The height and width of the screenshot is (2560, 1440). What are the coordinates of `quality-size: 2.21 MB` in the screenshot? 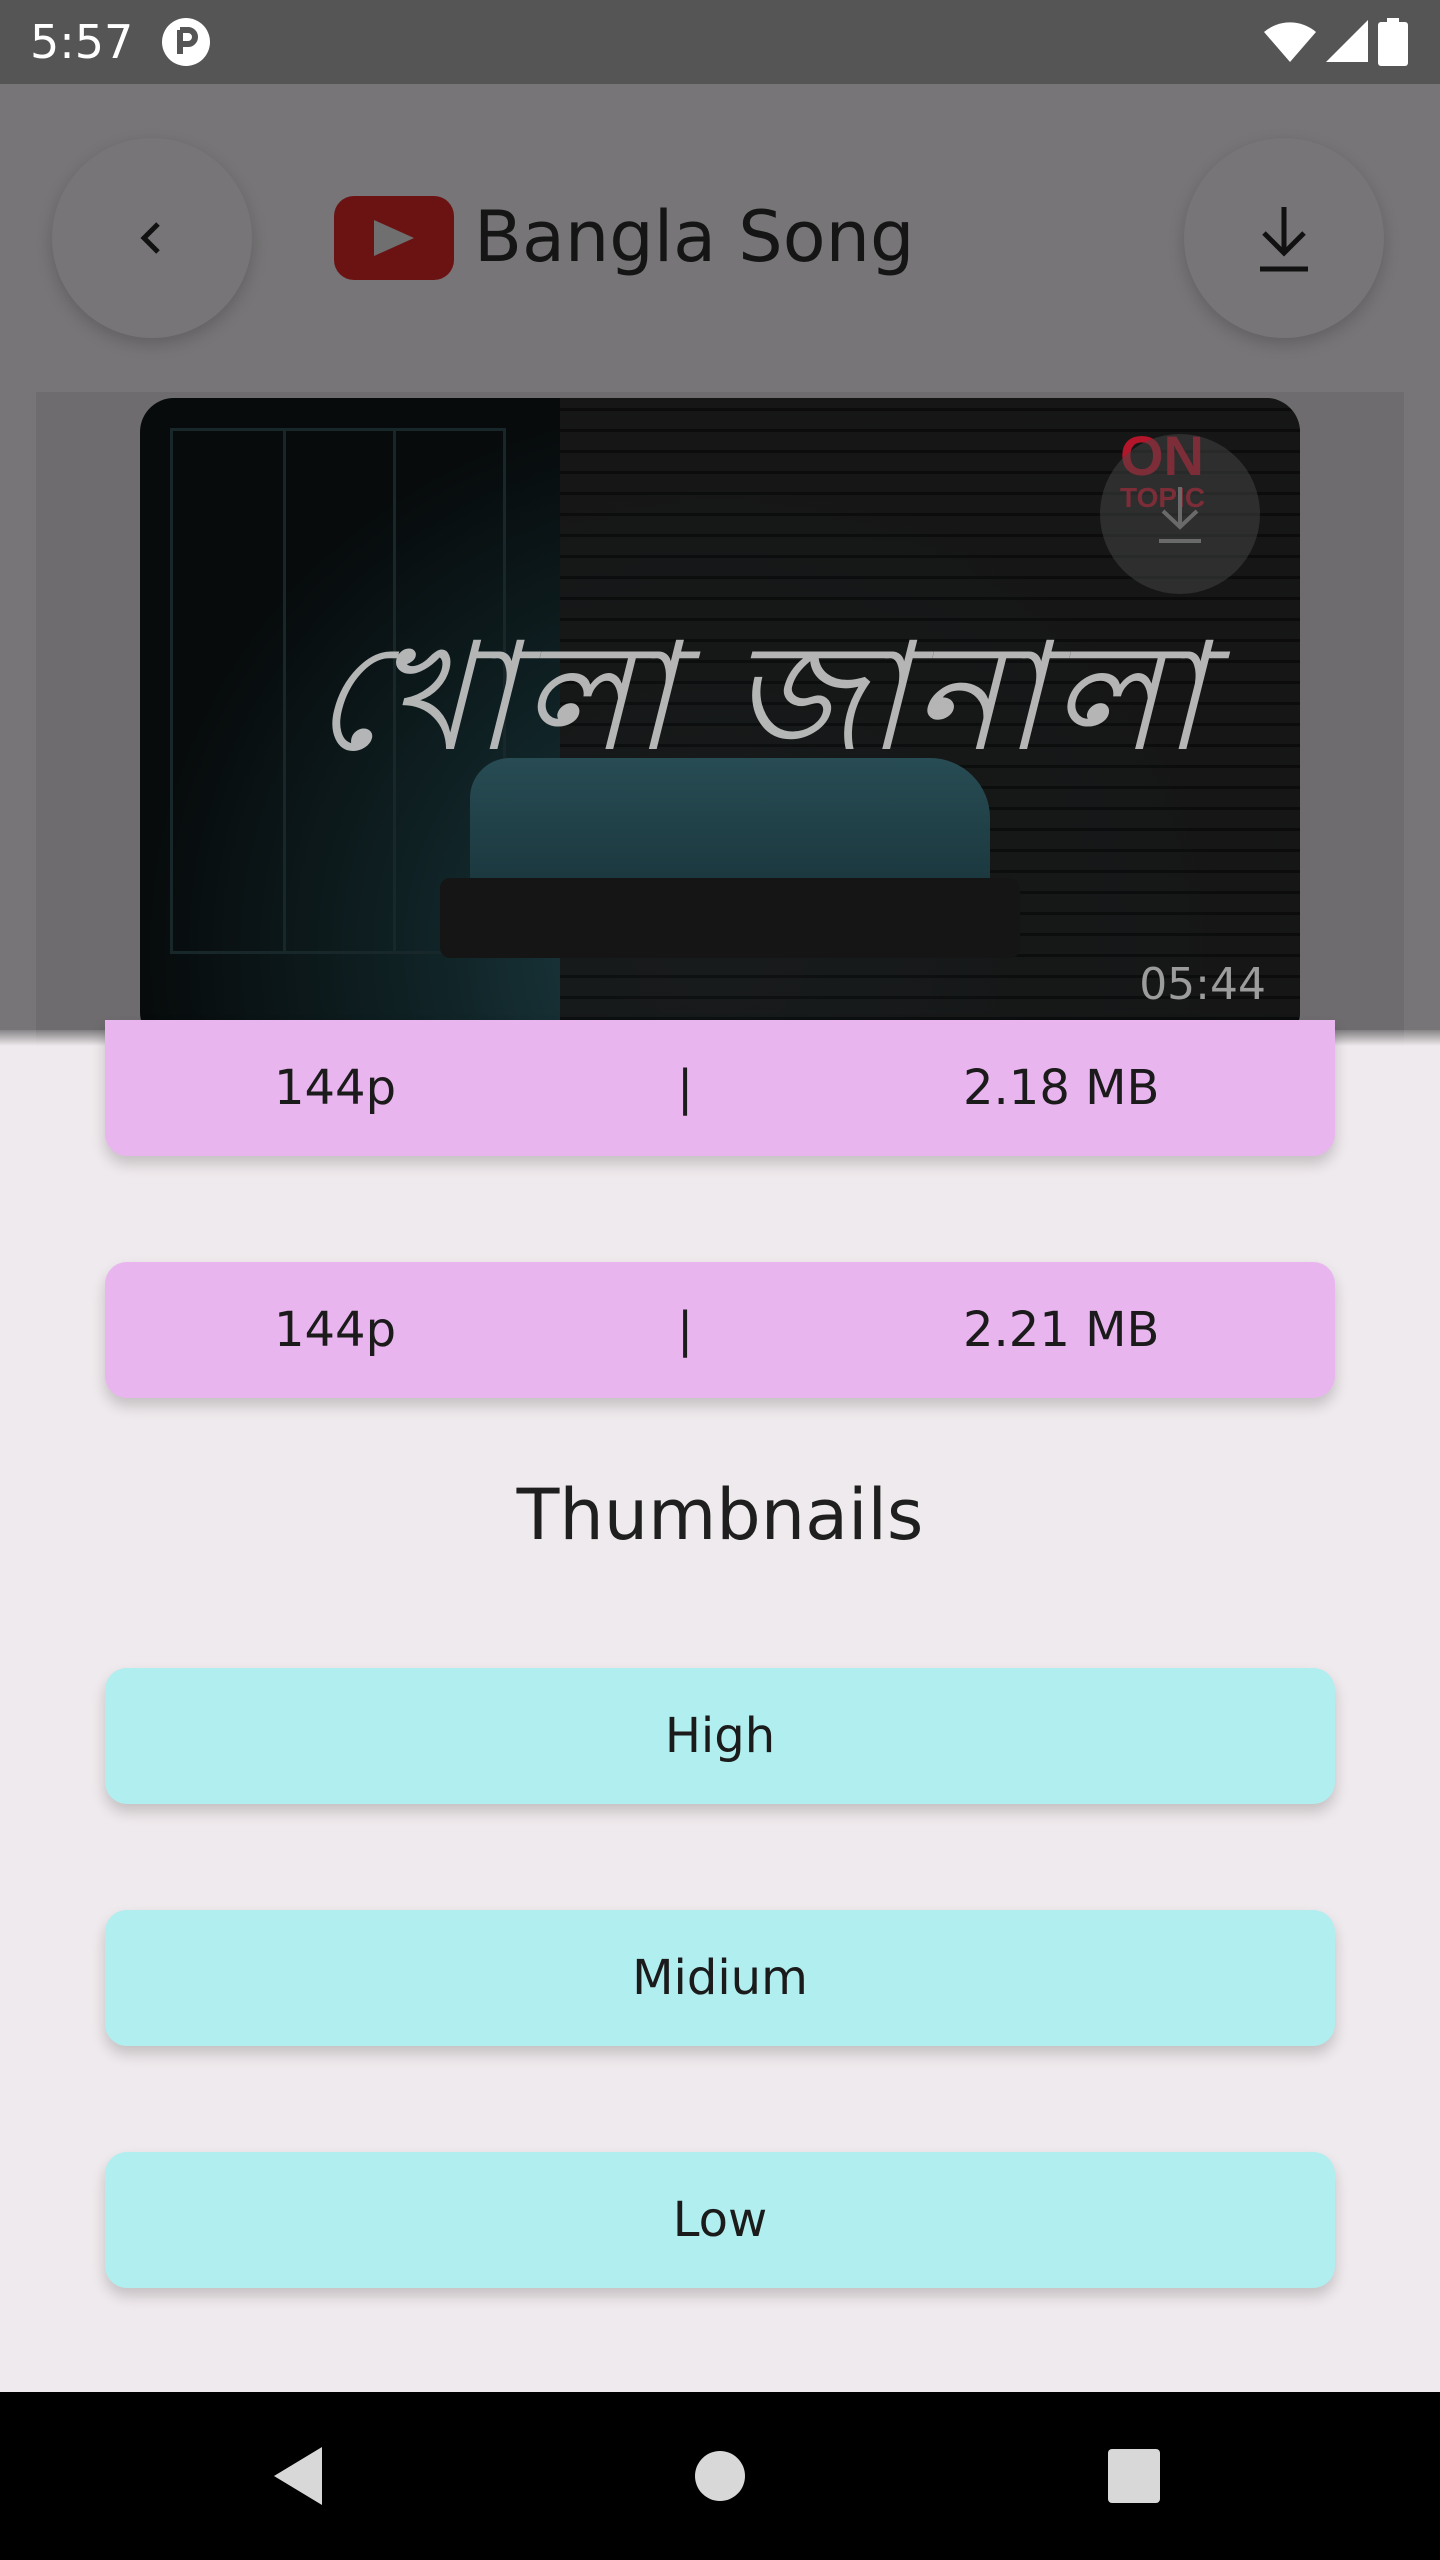 It's located at (1061, 1330).